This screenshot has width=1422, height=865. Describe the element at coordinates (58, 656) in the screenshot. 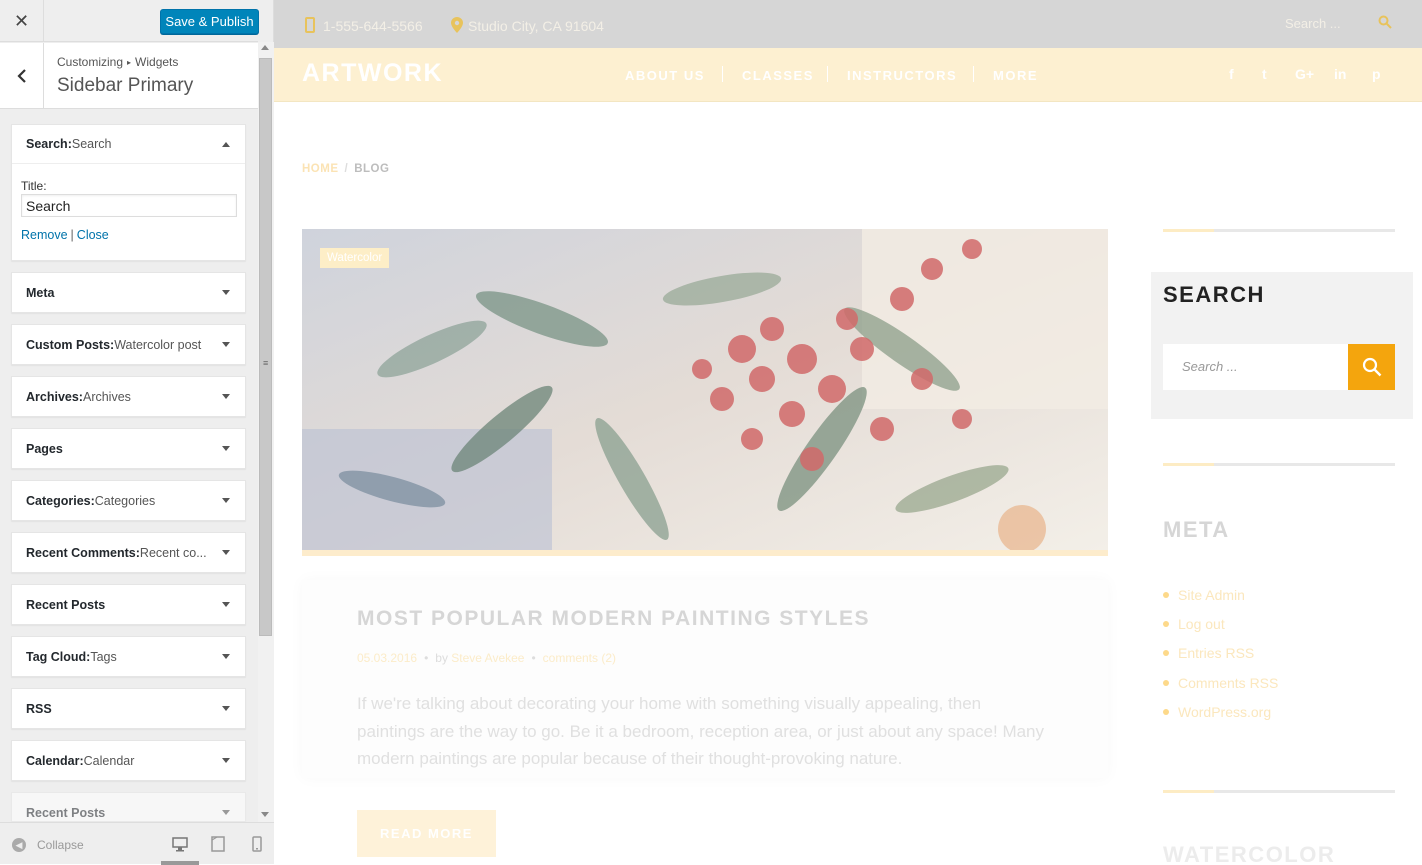

I see `widget-label: Tag Cloud:` at that location.